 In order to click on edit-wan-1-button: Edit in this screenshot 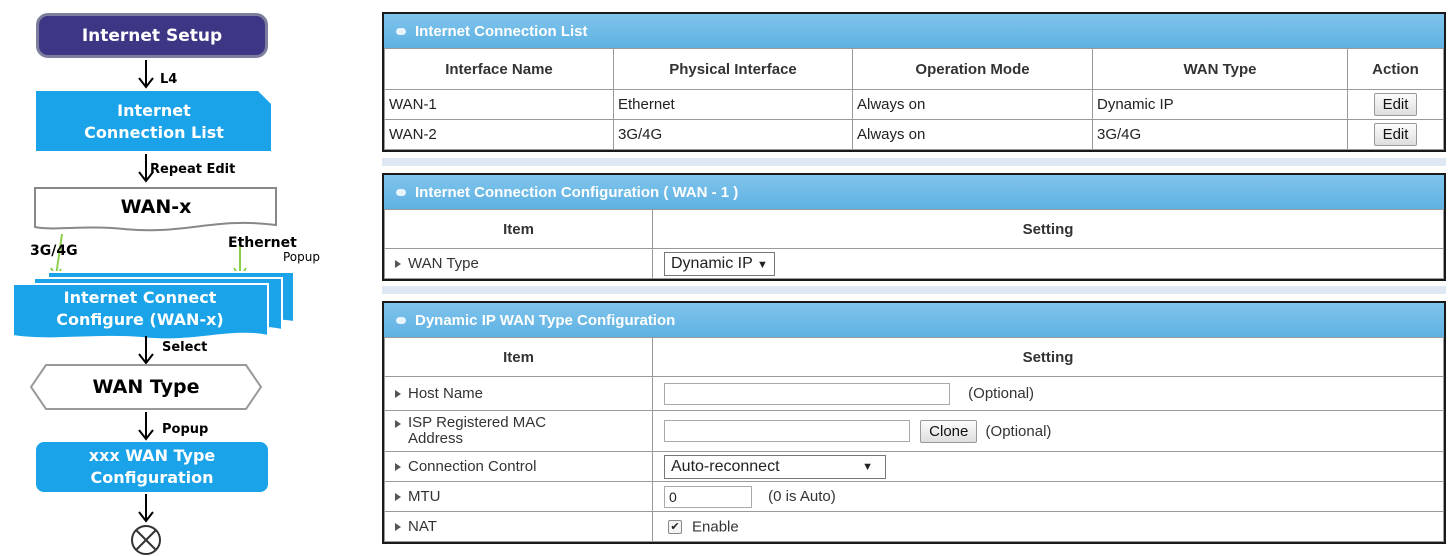, I will do `click(1395, 104)`.